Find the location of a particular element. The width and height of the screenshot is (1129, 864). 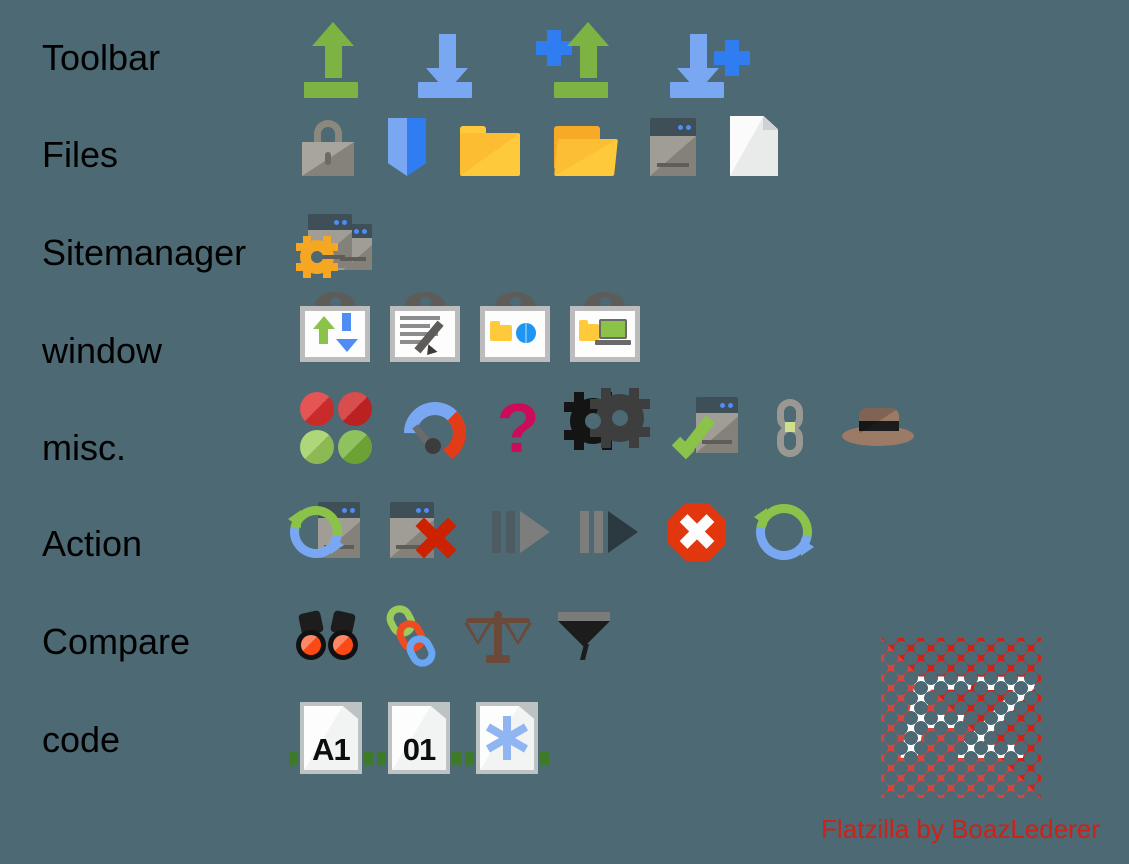

toggle-remote-tree-icon is located at coordinates (515, 327).